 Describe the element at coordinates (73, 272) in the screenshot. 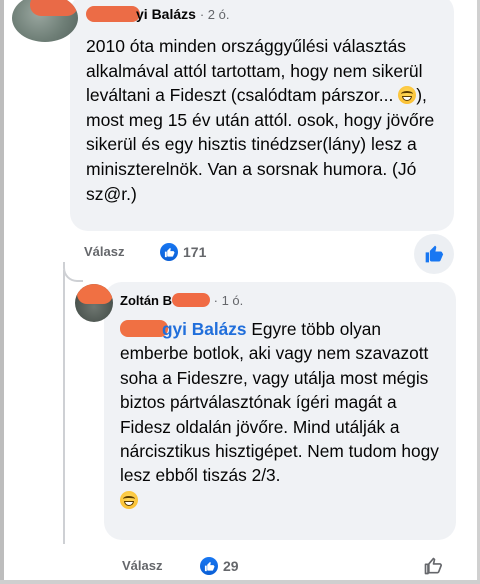

I see `thread-connector` at that location.